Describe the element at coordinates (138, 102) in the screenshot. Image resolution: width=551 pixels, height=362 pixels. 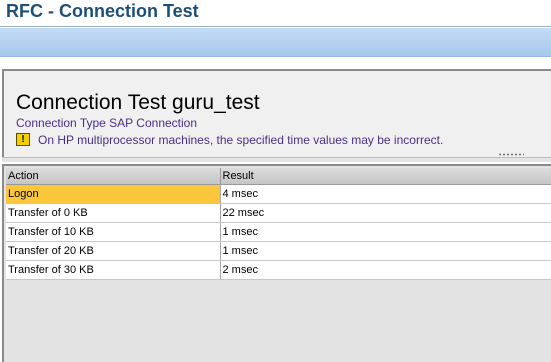
I see `page-title: Connection Test guru_test` at that location.